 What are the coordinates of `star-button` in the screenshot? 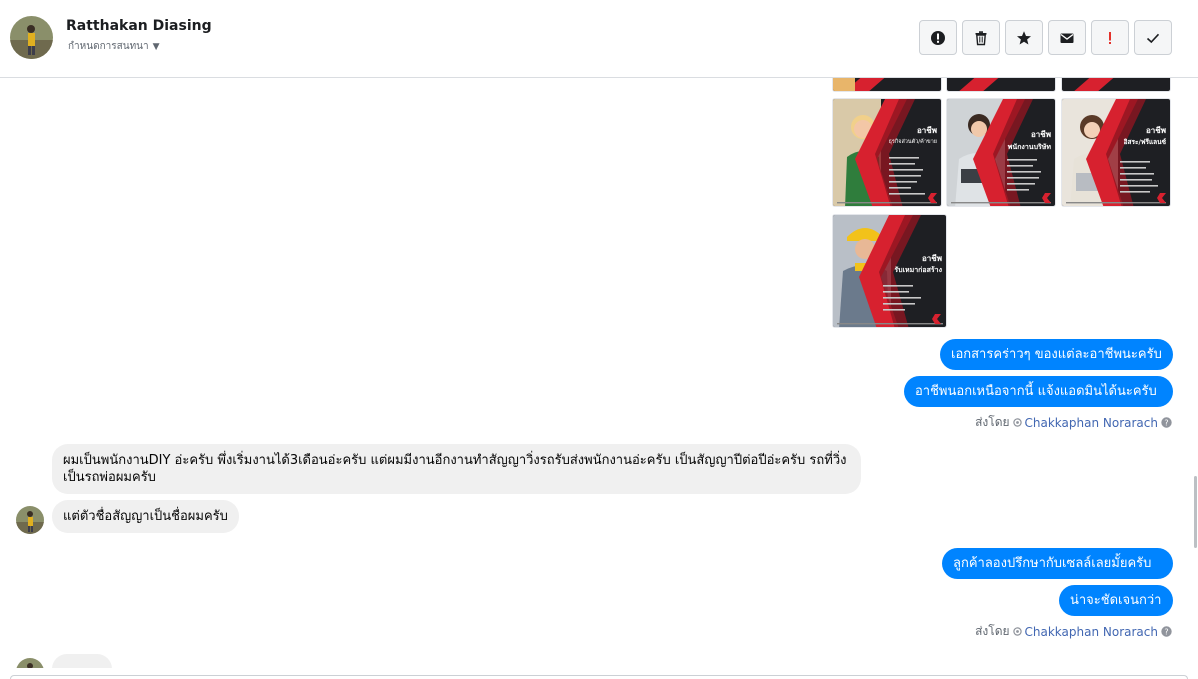 It's located at (1024, 37).